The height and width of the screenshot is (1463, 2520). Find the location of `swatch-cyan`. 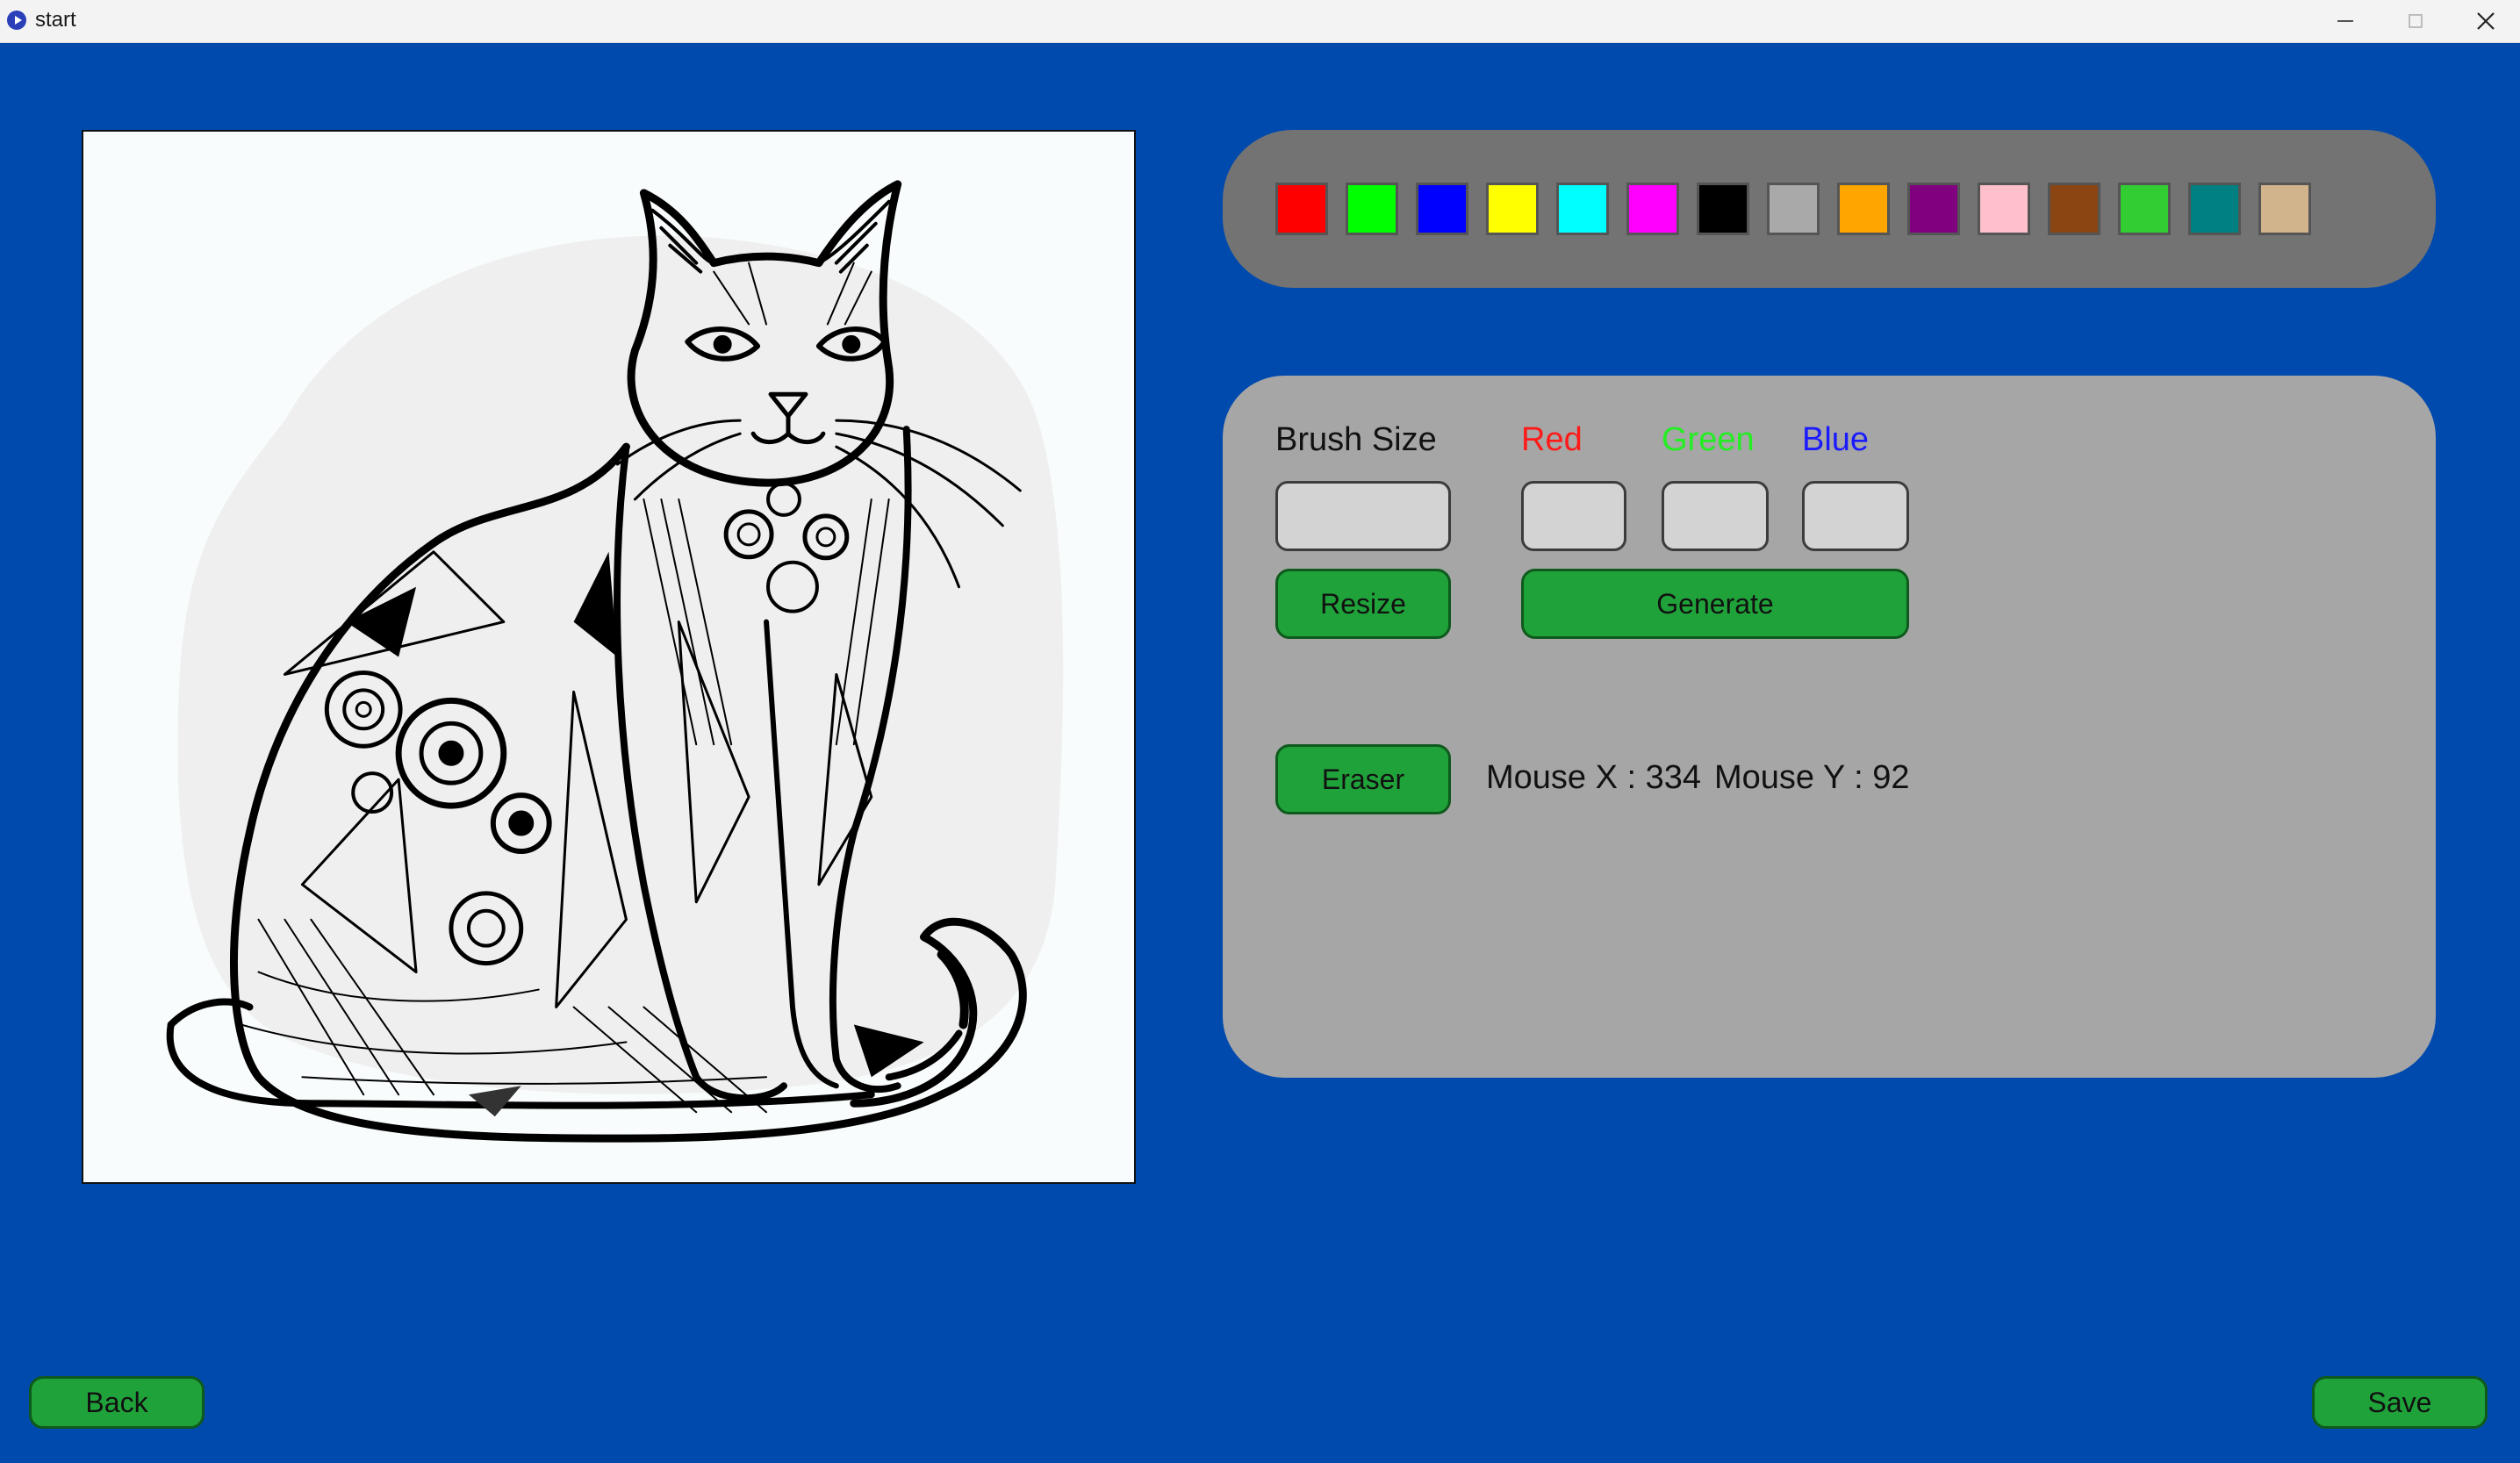

swatch-cyan is located at coordinates (1582, 209).